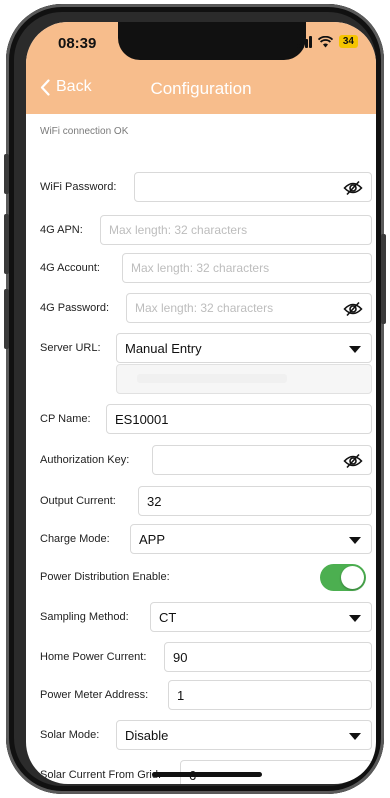 This screenshot has width=390, height=798. I want to click on server-url-select: Manual Entry, so click(244, 348).